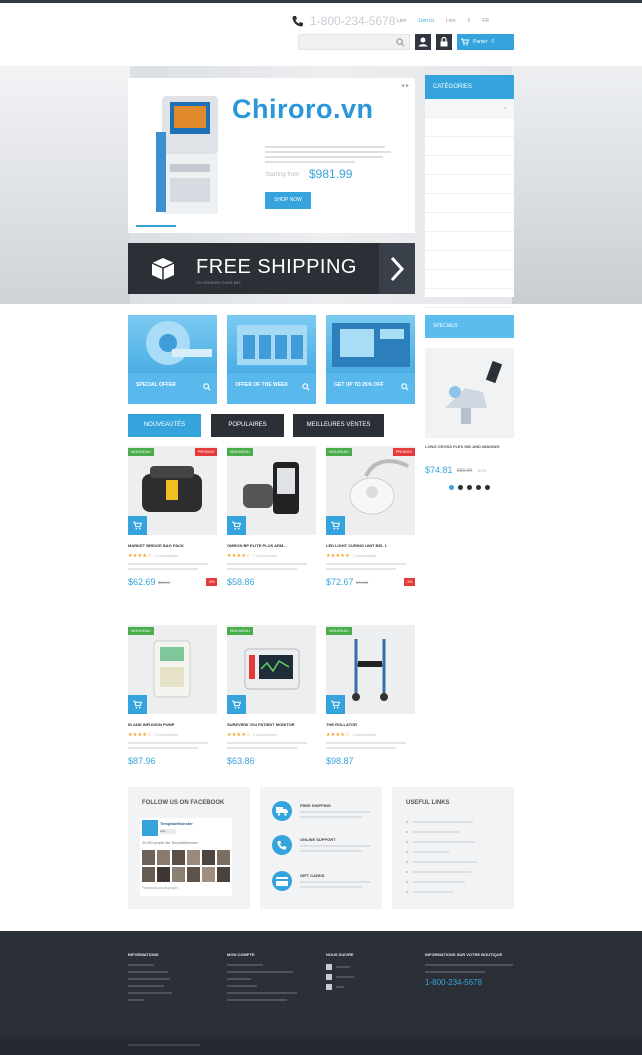  I want to click on slide-controls: ◂ ▸, so click(405, 85).